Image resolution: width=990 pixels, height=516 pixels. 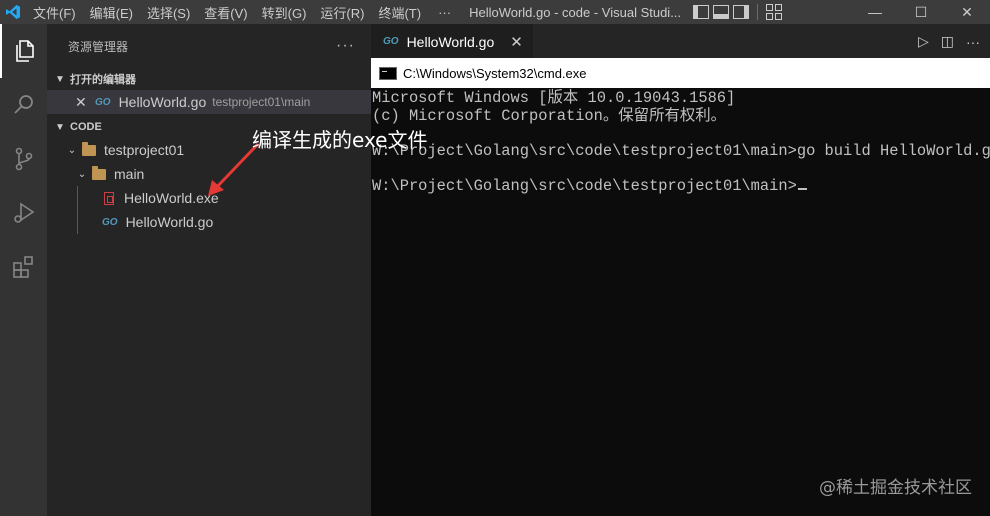 I want to click on cmd-title: C:\Windows\System32\cmd.exe, so click(x=495, y=73).